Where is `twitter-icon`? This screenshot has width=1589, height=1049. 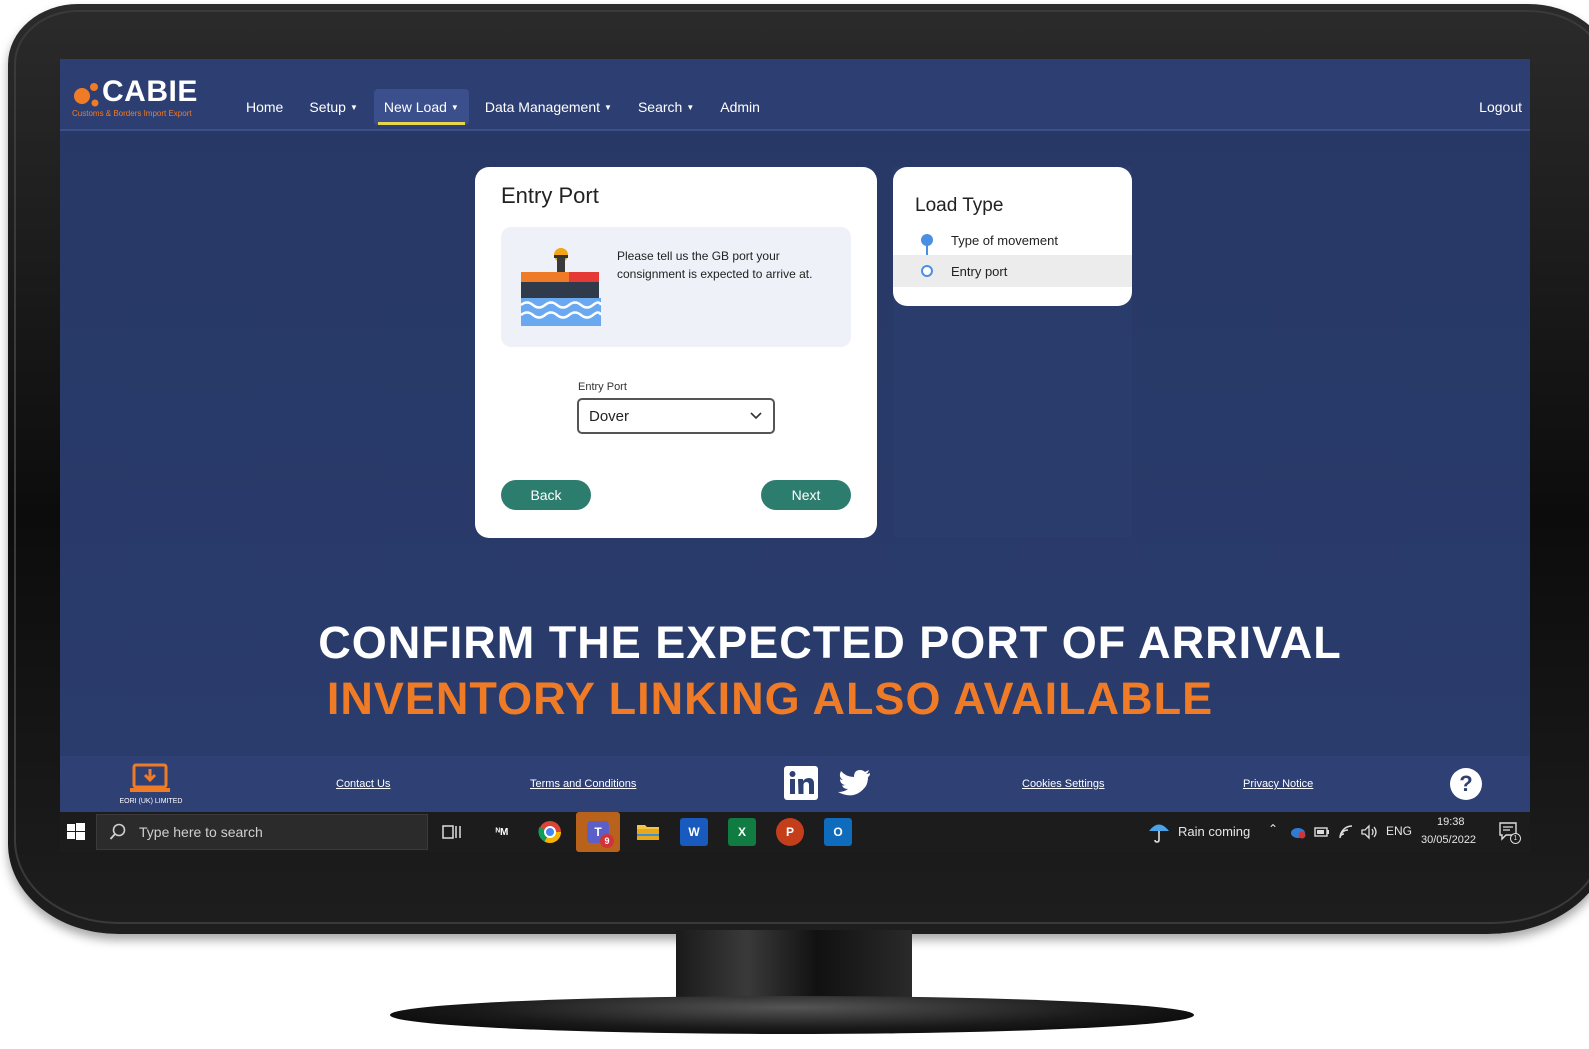 twitter-icon is located at coordinates (855, 783).